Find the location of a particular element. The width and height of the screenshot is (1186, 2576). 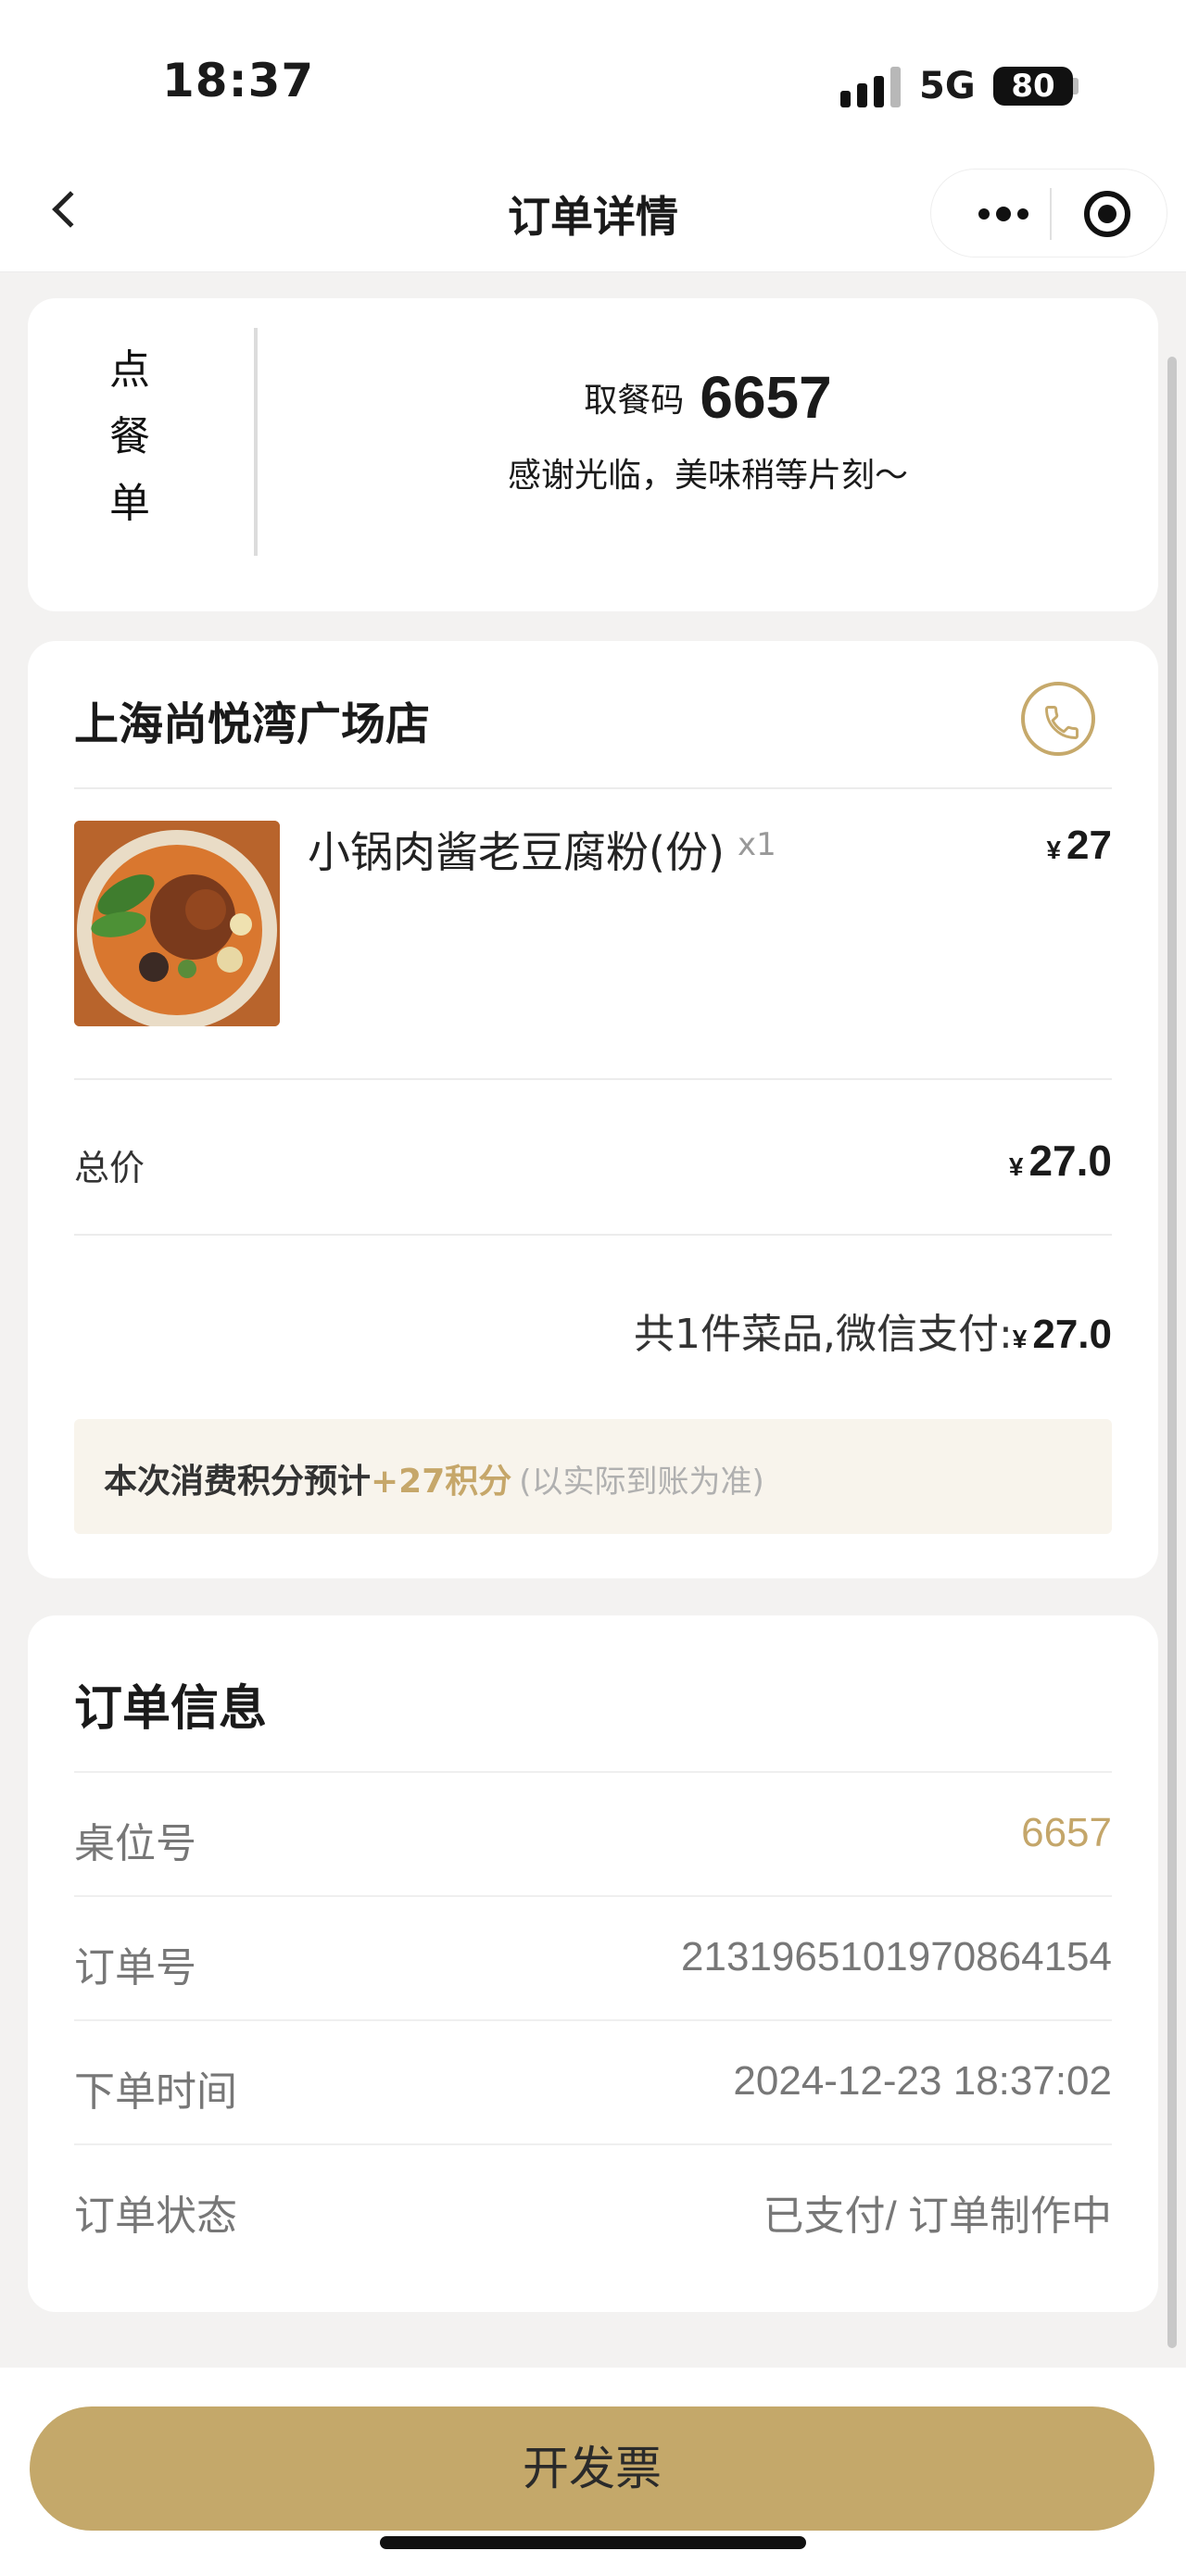

pickup-code-line: 取餐码 6657 is located at coordinates (708, 397).